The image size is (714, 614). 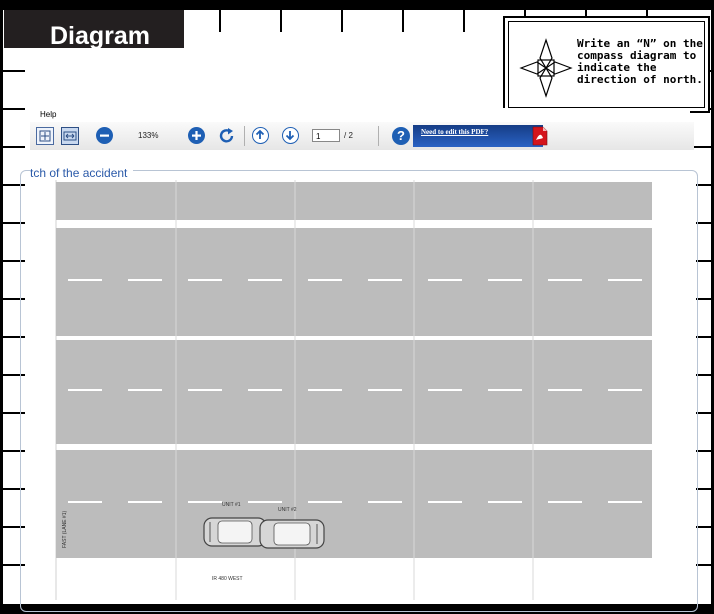 What do you see at coordinates (326, 135) in the screenshot?
I see `page-number-input: 1` at bounding box center [326, 135].